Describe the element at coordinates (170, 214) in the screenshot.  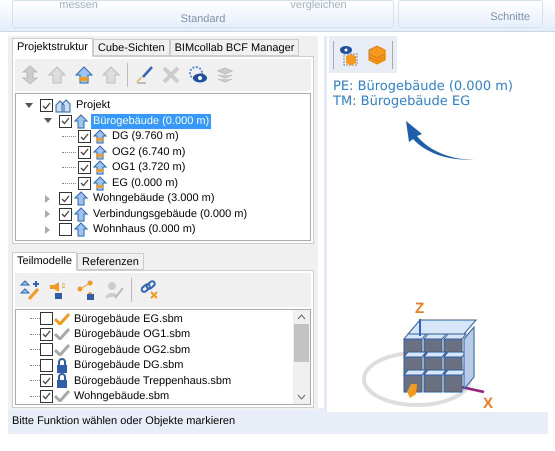
I see `tree-item: Verbindungsgebäude (0.000 m)` at that location.